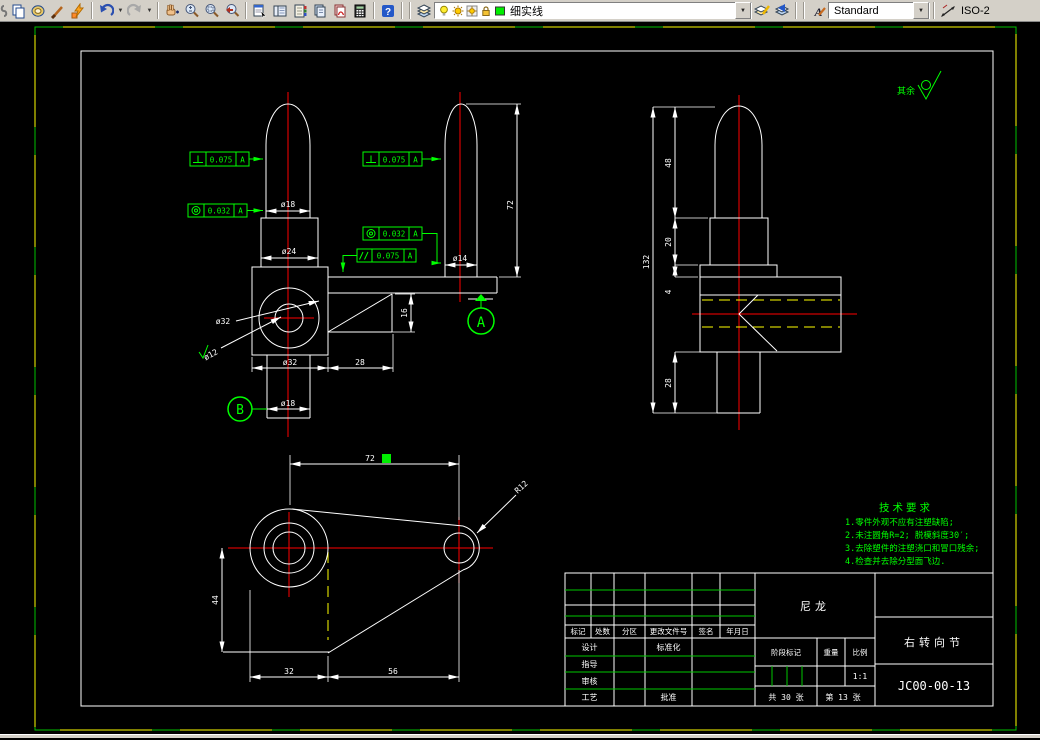 The image size is (1040, 740). Describe the element at coordinates (590, 647) in the screenshot. I see `row-label: 设计` at that location.